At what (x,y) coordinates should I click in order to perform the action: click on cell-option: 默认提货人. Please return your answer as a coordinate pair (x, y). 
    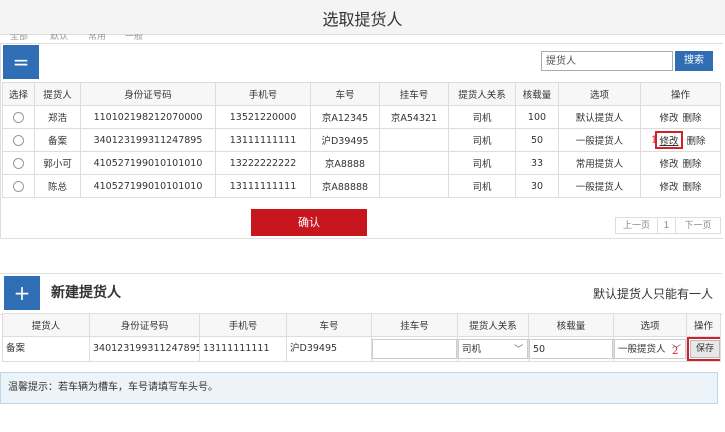
    Looking at the image, I should click on (599, 117).